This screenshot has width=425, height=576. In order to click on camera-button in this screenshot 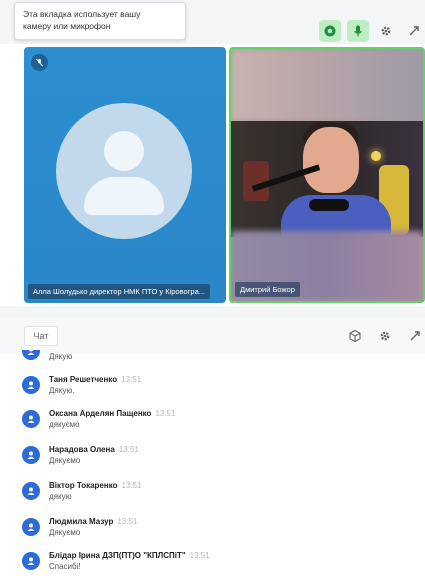, I will do `click(330, 31)`.